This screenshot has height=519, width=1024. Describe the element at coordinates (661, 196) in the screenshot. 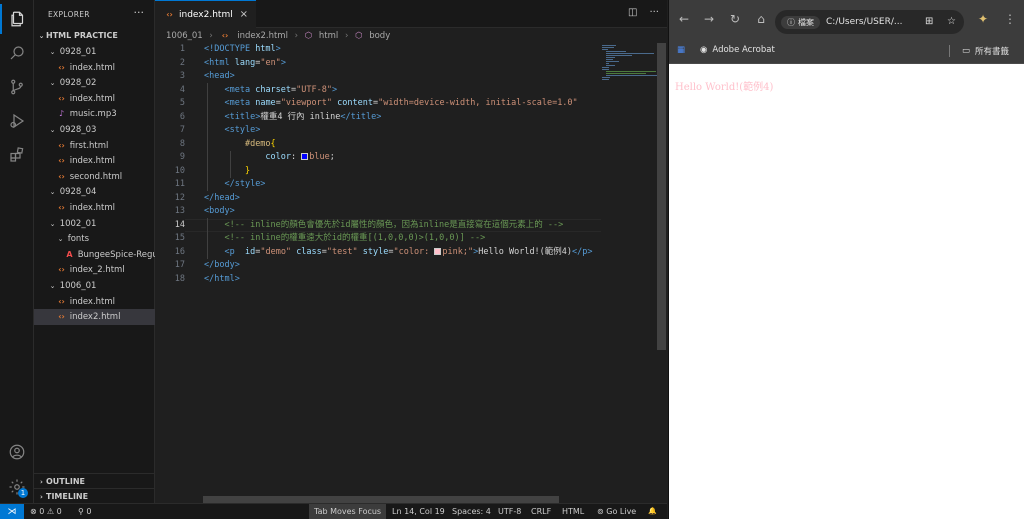

I see `vertical-scrollbar` at that location.